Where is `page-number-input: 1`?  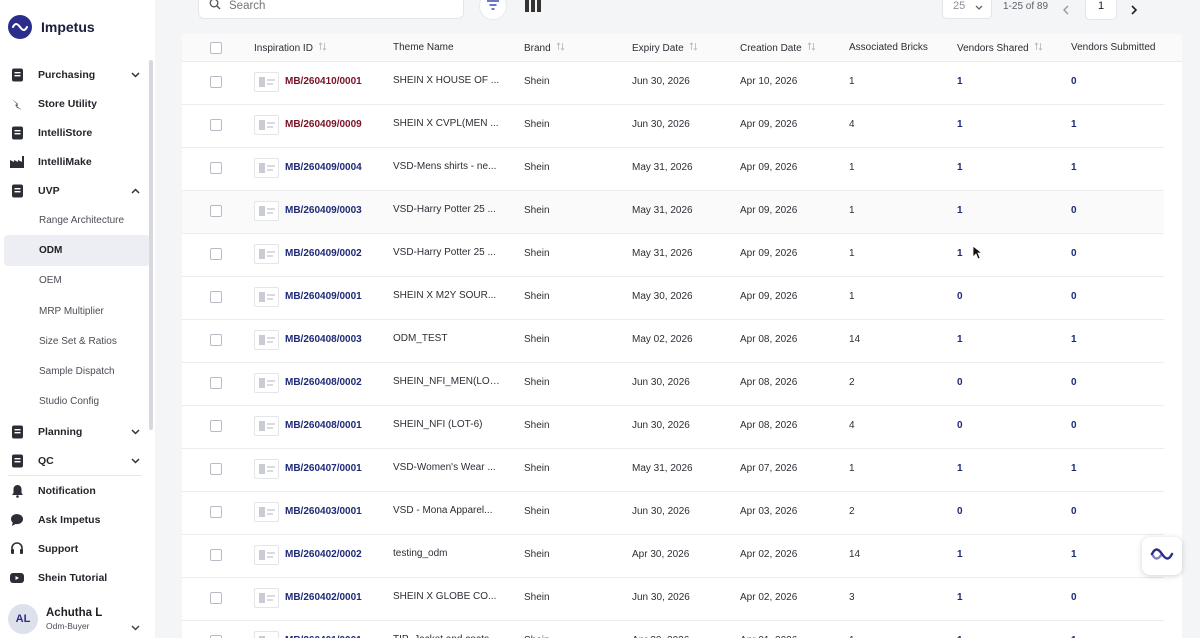 page-number-input: 1 is located at coordinates (1101, 10).